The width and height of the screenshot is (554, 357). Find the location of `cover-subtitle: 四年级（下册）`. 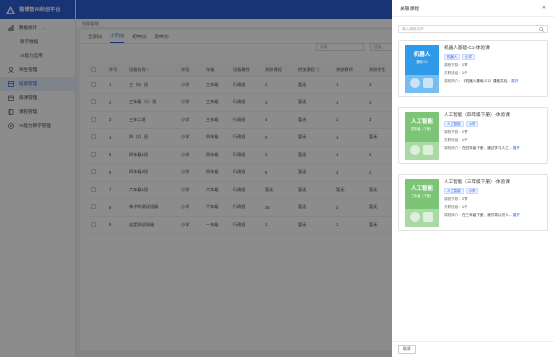

cover-subtitle: 四年级（下册） is located at coordinates (422, 129).